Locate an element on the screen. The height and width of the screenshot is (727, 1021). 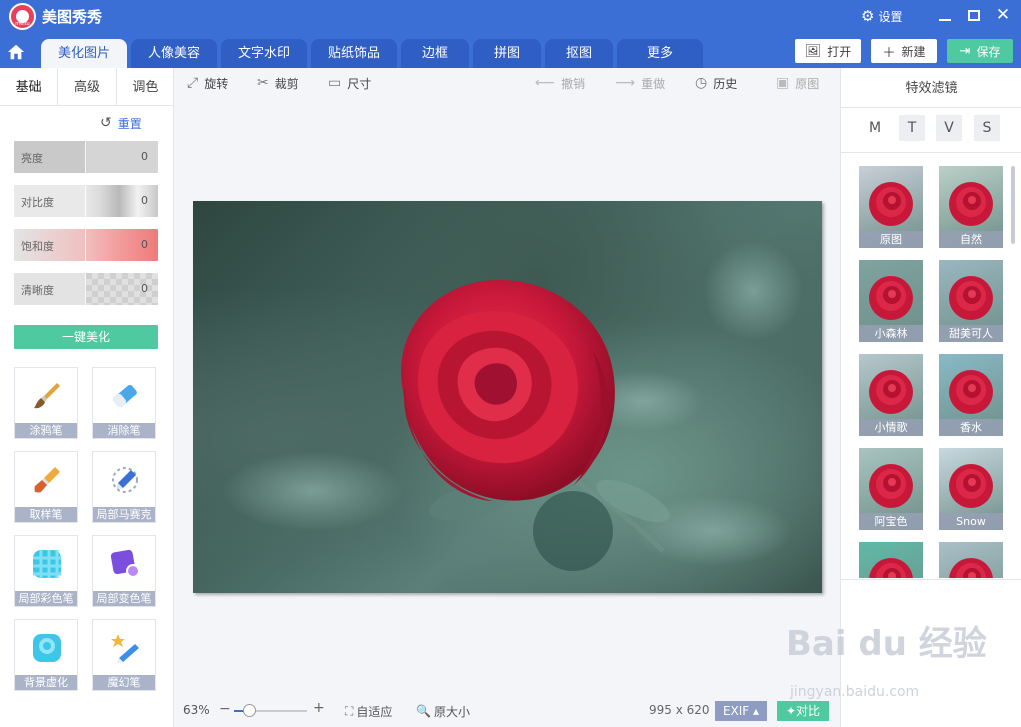
close-icon: ✕ is located at coordinates (1003, 15).